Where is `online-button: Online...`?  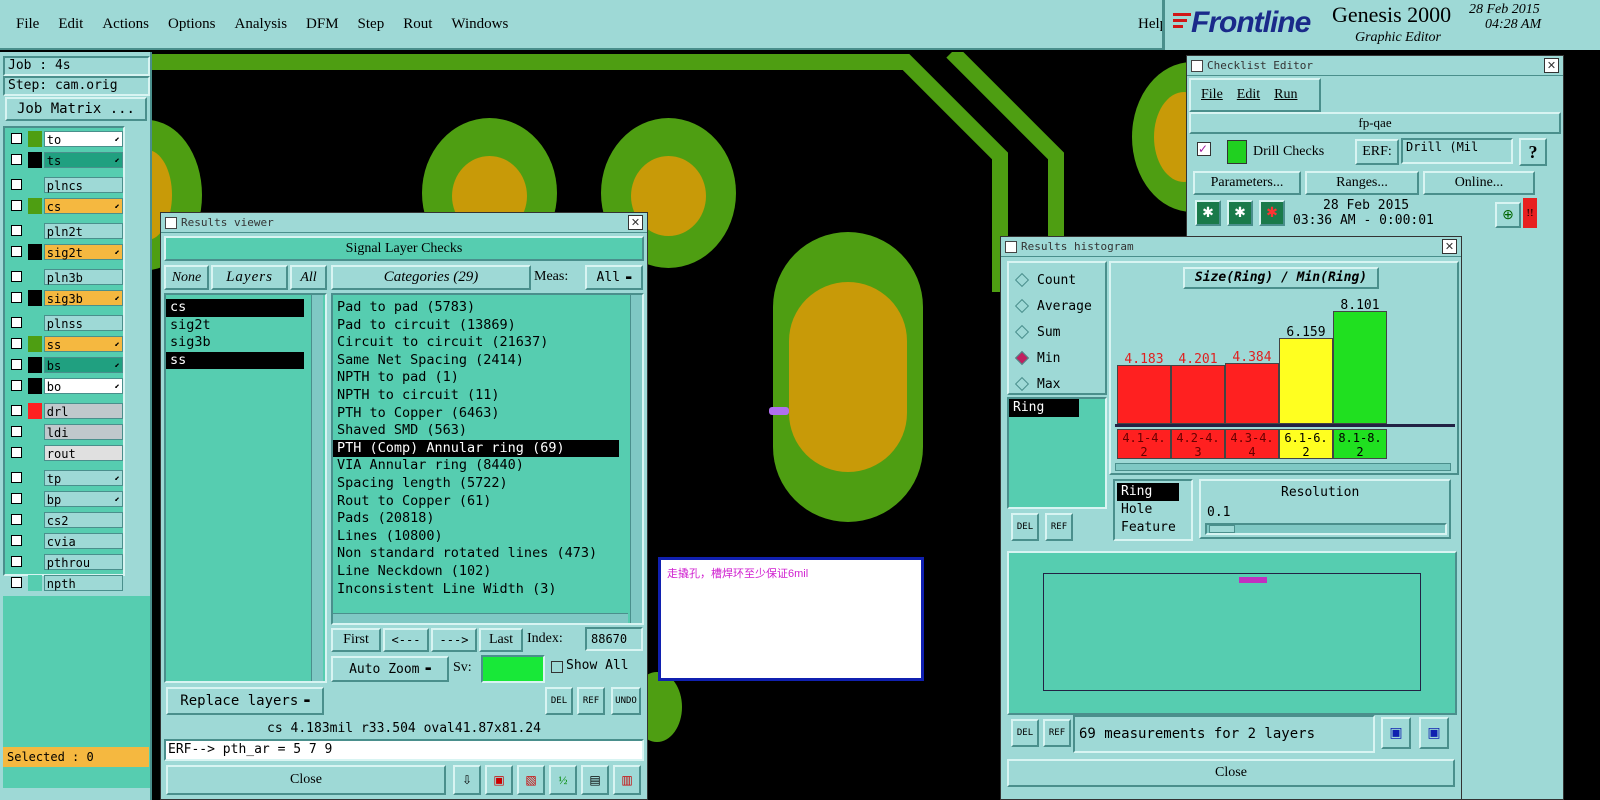
online-button: Online... is located at coordinates (1479, 183).